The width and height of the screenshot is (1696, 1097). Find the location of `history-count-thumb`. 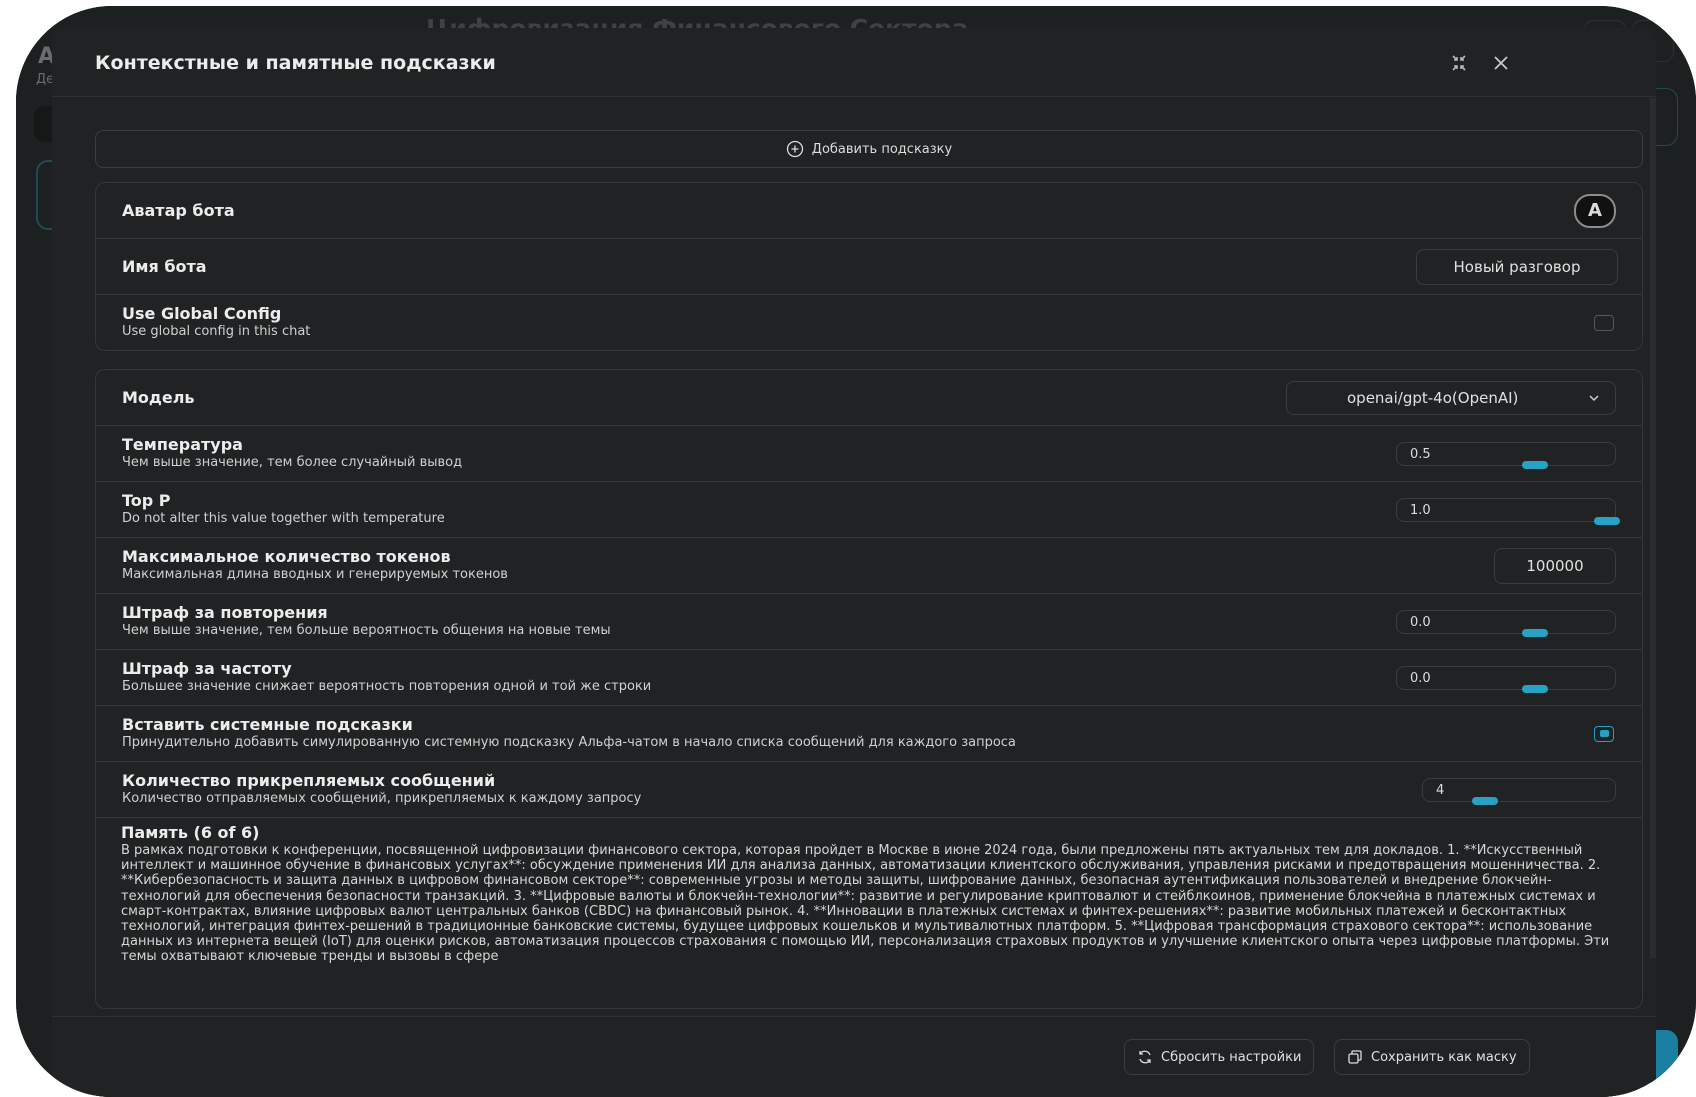

history-count-thumb is located at coordinates (1484, 800).